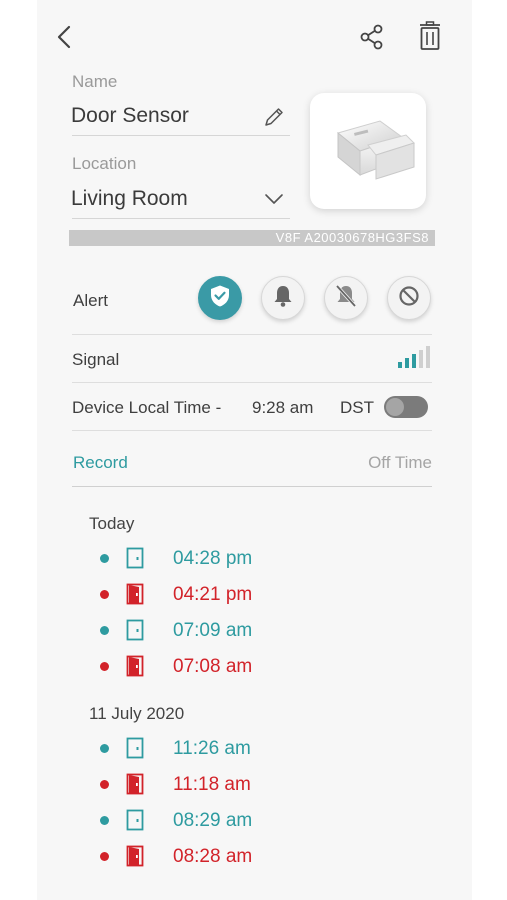 The height and width of the screenshot is (900, 507). I want to click on name-label: Name, so click(95, 81).